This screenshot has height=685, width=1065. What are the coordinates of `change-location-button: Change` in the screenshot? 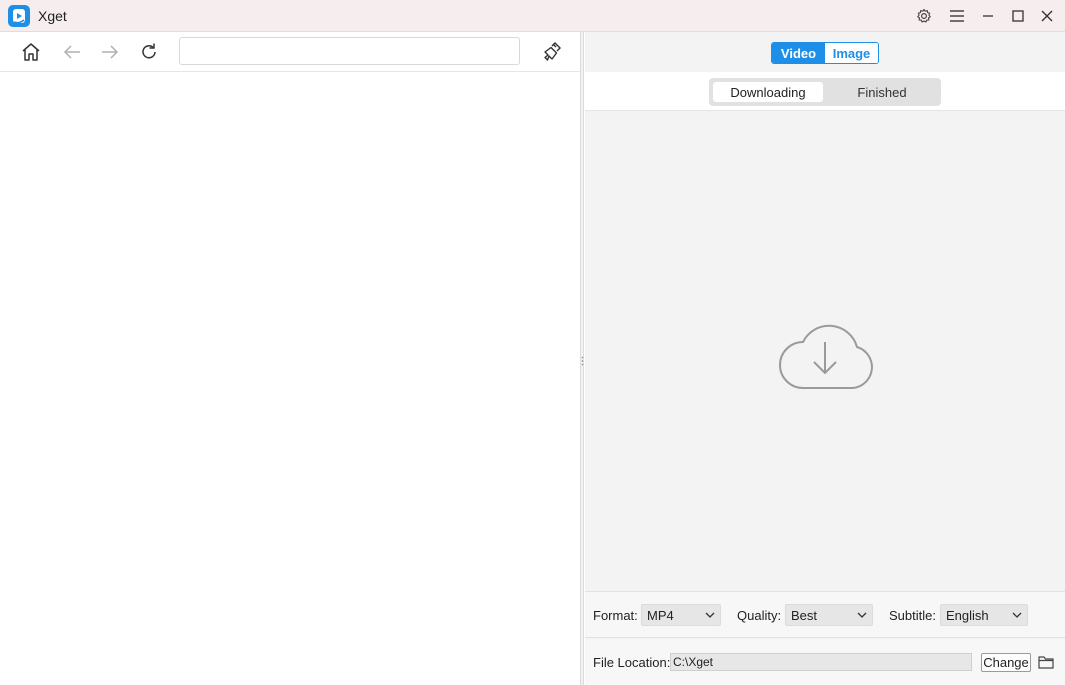 It's located at (1006, 662).